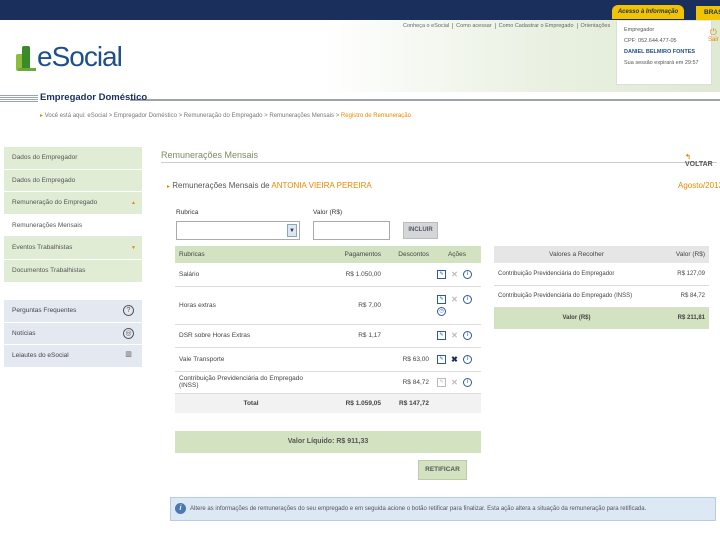 This screenshot has height=540, width=720. What do you see at coordinates (439, 162) in the screenshot?
I see `section-divider` at bounding box center [439, 162].